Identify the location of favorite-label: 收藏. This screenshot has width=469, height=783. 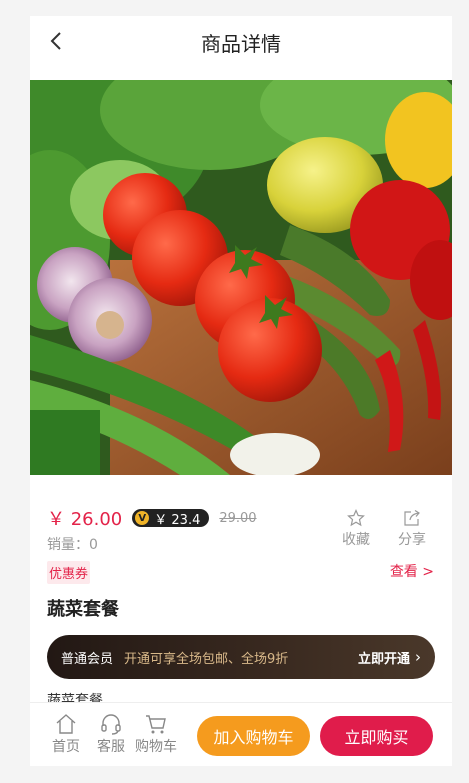
(356, 540).